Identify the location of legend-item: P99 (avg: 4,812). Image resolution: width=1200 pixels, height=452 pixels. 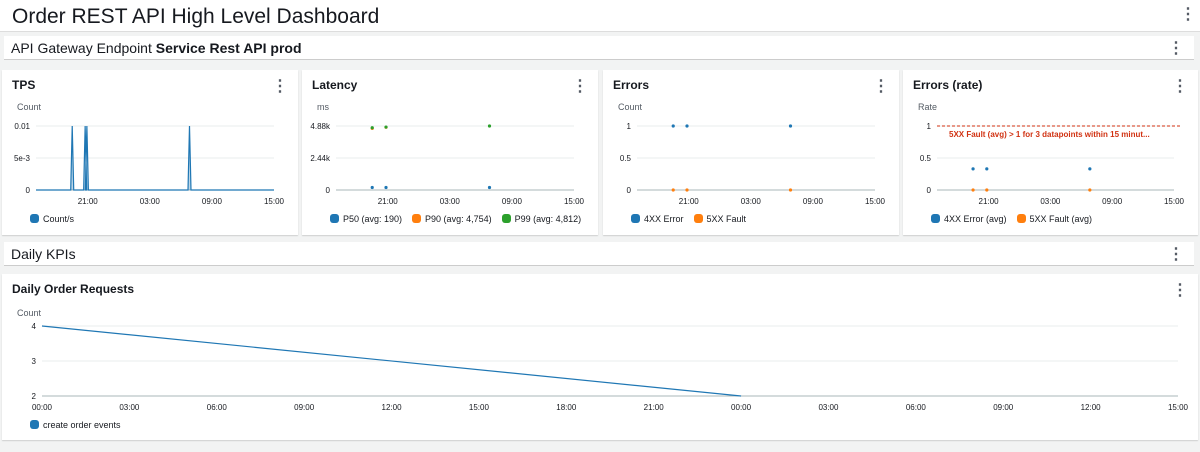
(541, 219).